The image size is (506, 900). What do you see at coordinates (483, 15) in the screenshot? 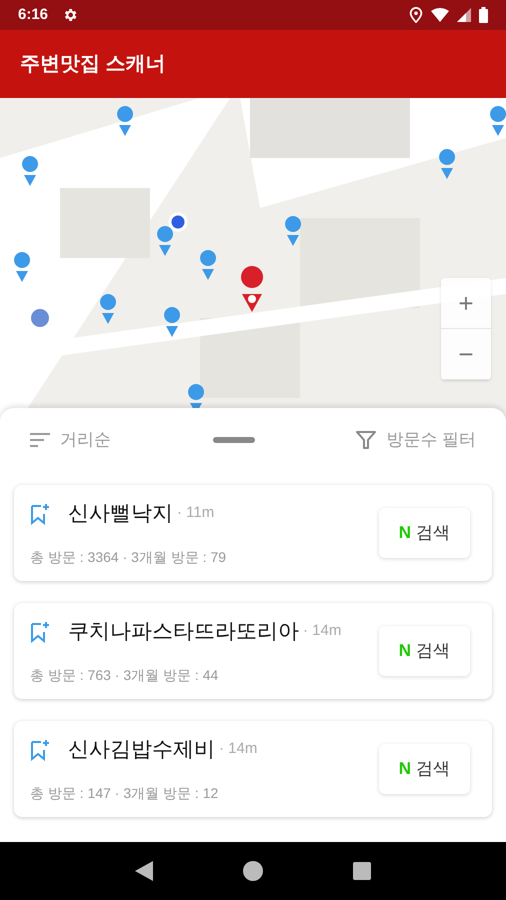
I see `battery-icon` at bounding box center [483, 15].